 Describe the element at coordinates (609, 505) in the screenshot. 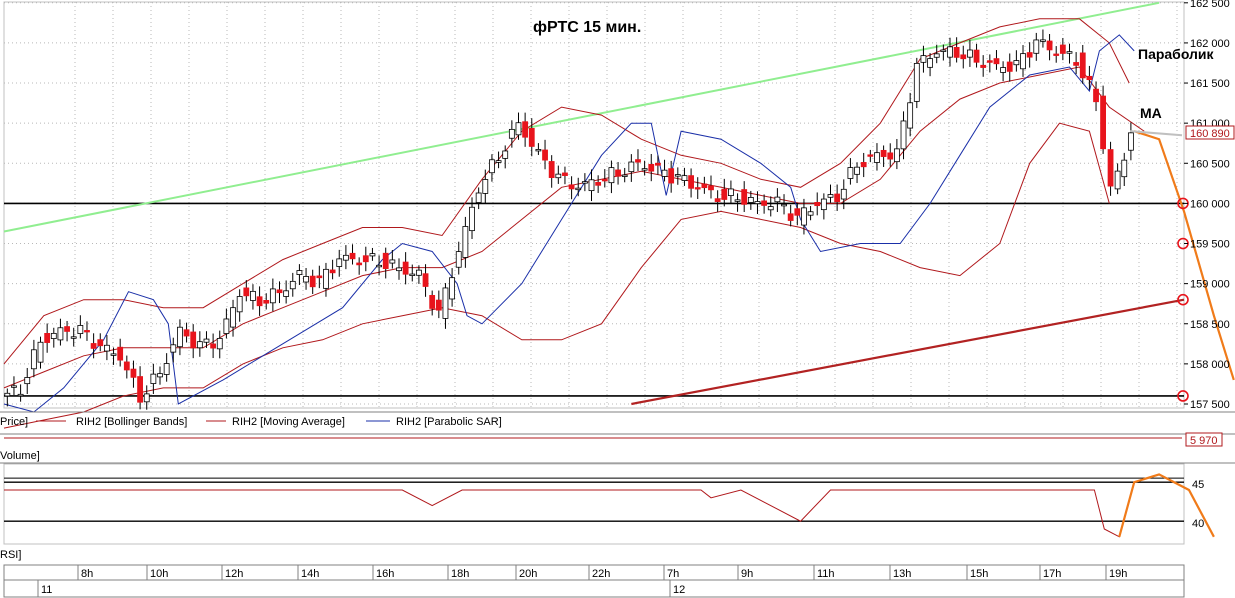

I see `rsi-line` at that location.